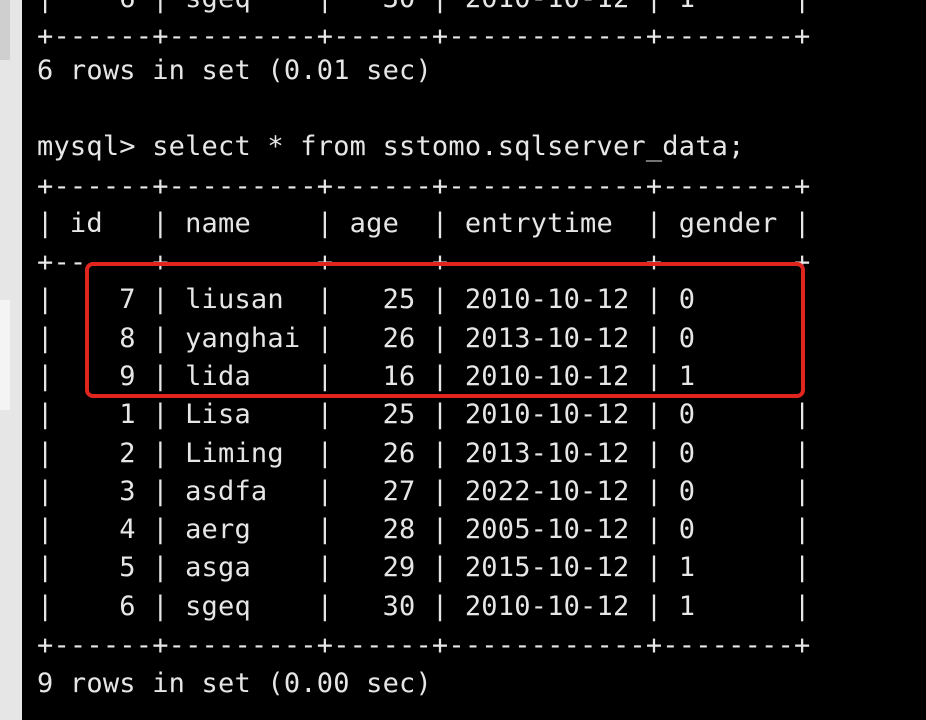 The width and height of the screenshot is (926, 720). What do you see at coordinates (11, 360) in the screenshot?
I see `window-left-margin` at bounding box center [11, 360].